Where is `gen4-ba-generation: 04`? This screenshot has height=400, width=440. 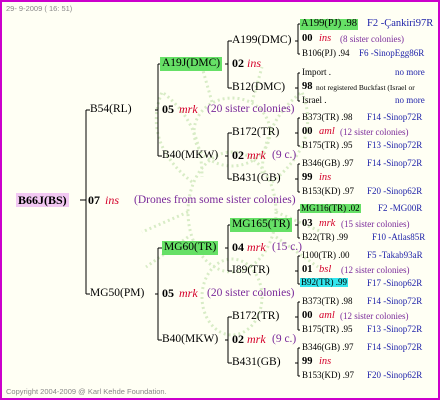
gen4-ba-generation: 04 is located at coordinates (238, 247).